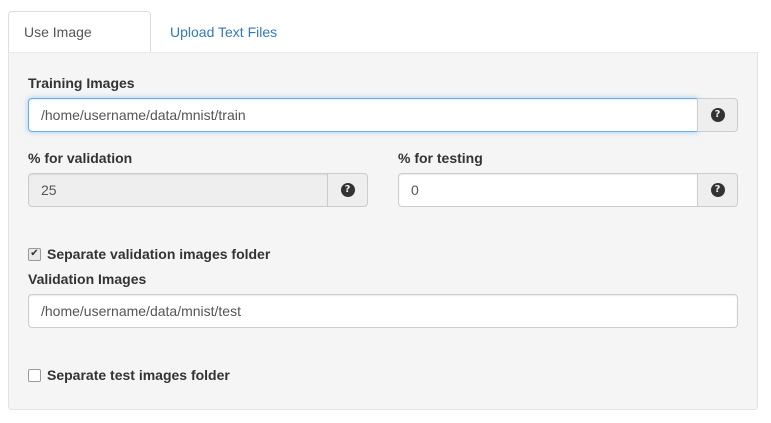 The height and width of the screenshot is (423, 771). Describe the element at coordinates (87, 279) in the screenshot. I see `validation-images-label: Validation Images` at that location.